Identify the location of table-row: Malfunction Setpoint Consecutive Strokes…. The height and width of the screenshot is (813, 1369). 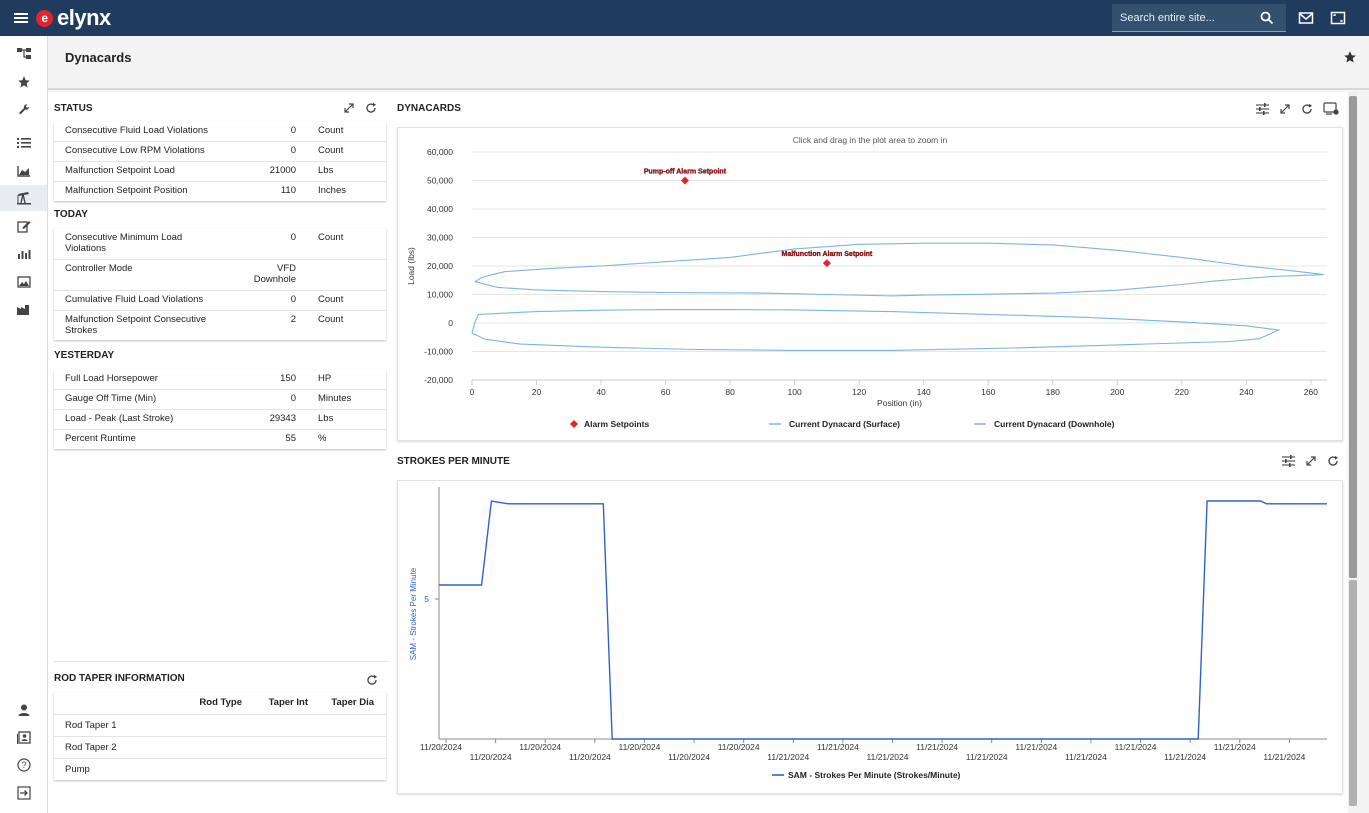
(220, 326).